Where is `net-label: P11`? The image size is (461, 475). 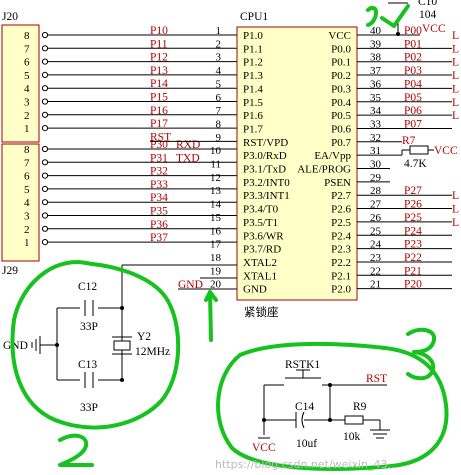
net-label: P11 is located at coordinates (159, 44).